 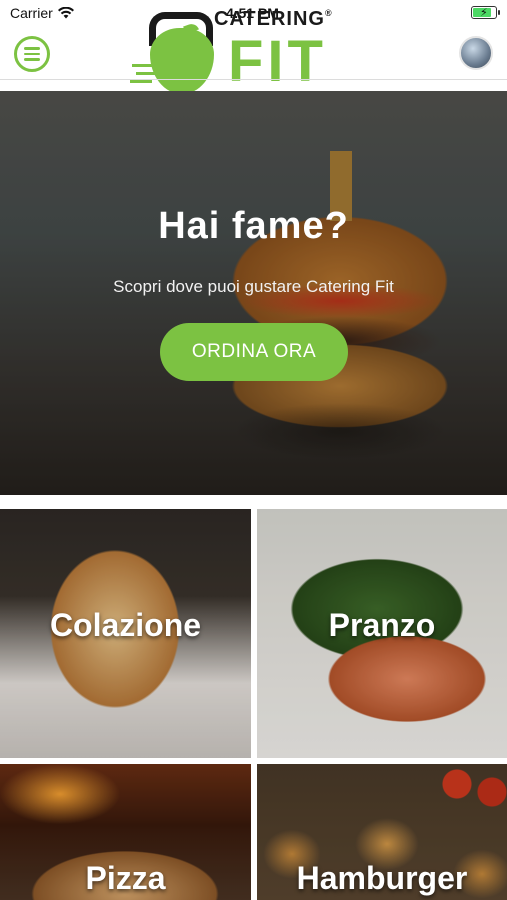 I want to click on user-avatar, so click(x=476, y=53).